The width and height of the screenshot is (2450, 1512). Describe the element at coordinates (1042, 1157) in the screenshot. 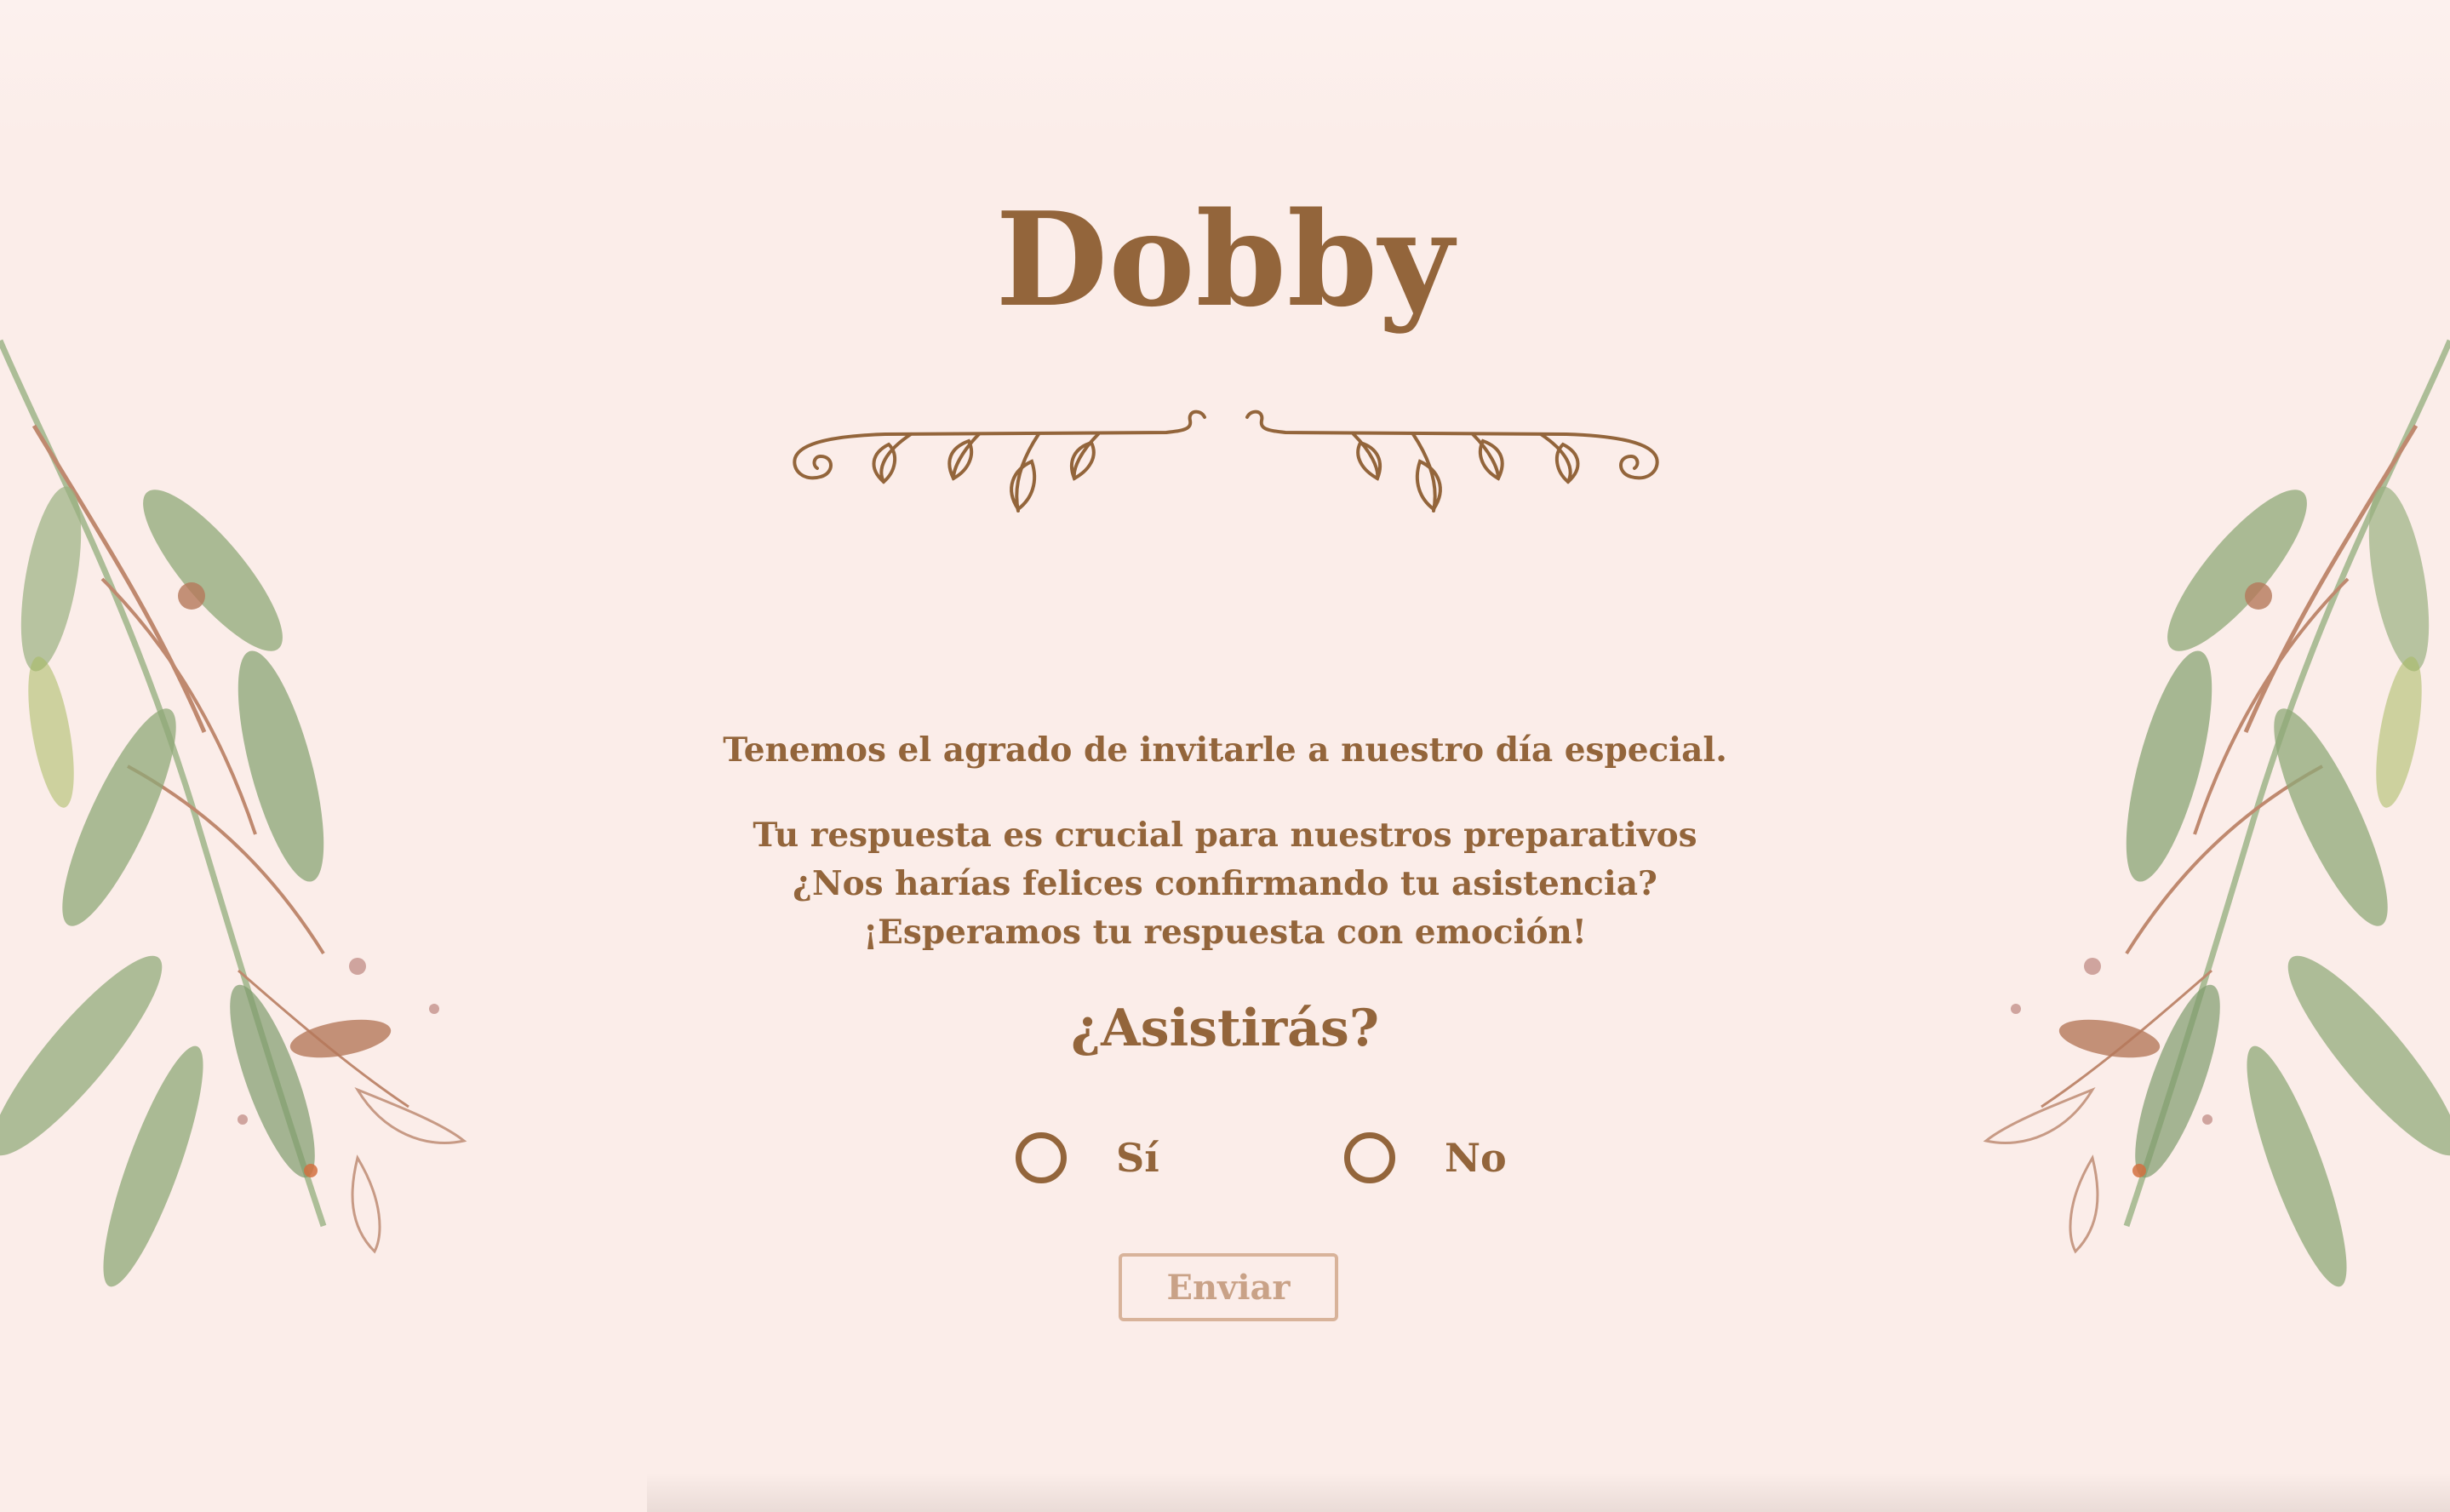

I see `radio-yes` at that location.